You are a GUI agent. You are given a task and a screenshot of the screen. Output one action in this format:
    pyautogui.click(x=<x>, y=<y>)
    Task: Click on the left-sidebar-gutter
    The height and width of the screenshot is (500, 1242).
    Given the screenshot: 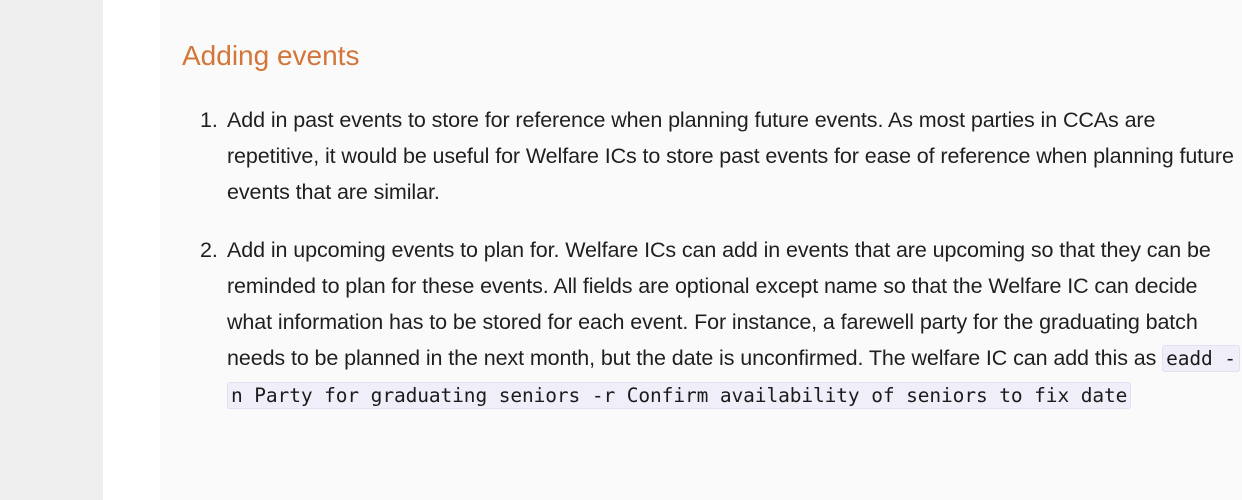 What is the action you would take?
    pyautogui.click(x=51, y=250)
    